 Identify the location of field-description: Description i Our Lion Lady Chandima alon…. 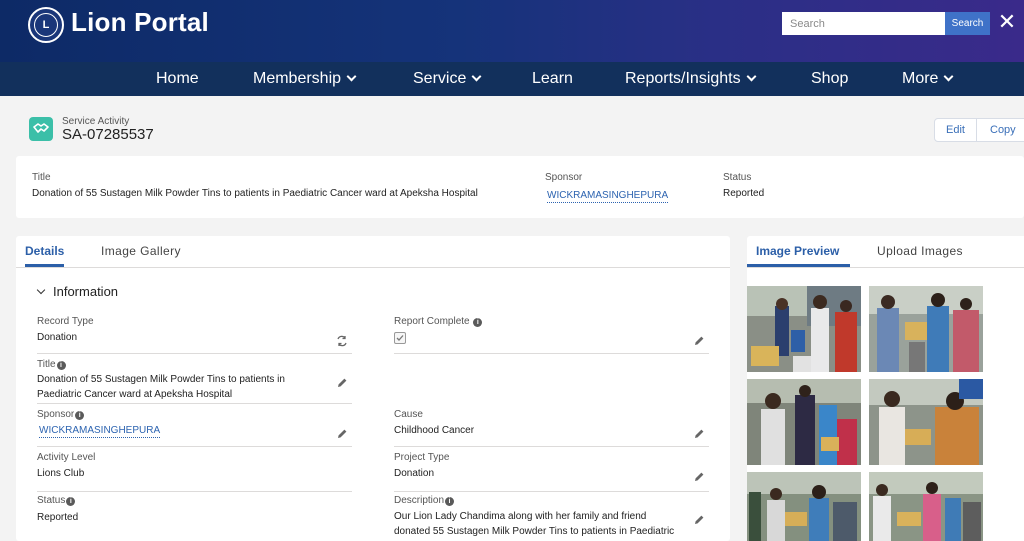
(551, 518).